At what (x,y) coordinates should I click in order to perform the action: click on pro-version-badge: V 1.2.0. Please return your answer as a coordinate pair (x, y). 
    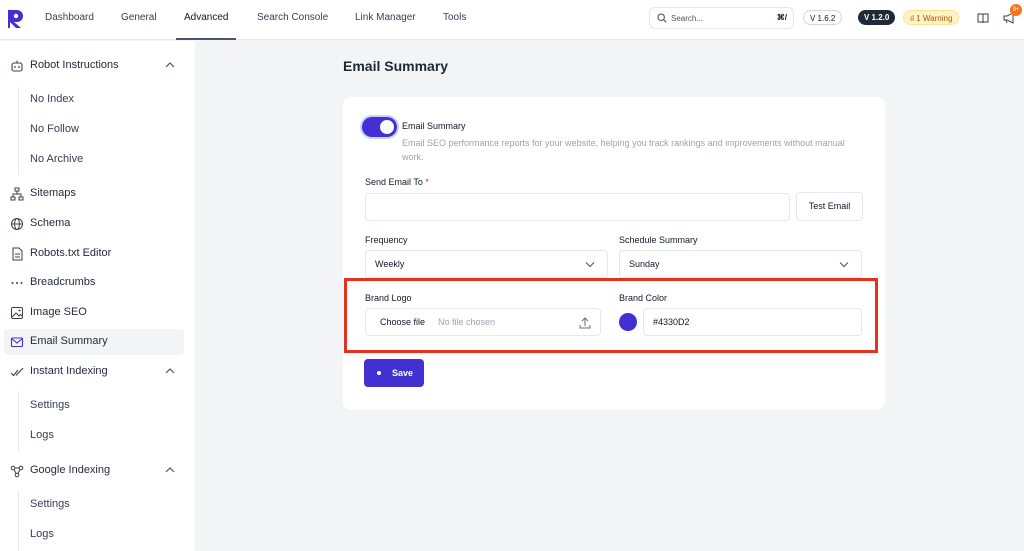
    Looking at the image, I should click on (877, 17).